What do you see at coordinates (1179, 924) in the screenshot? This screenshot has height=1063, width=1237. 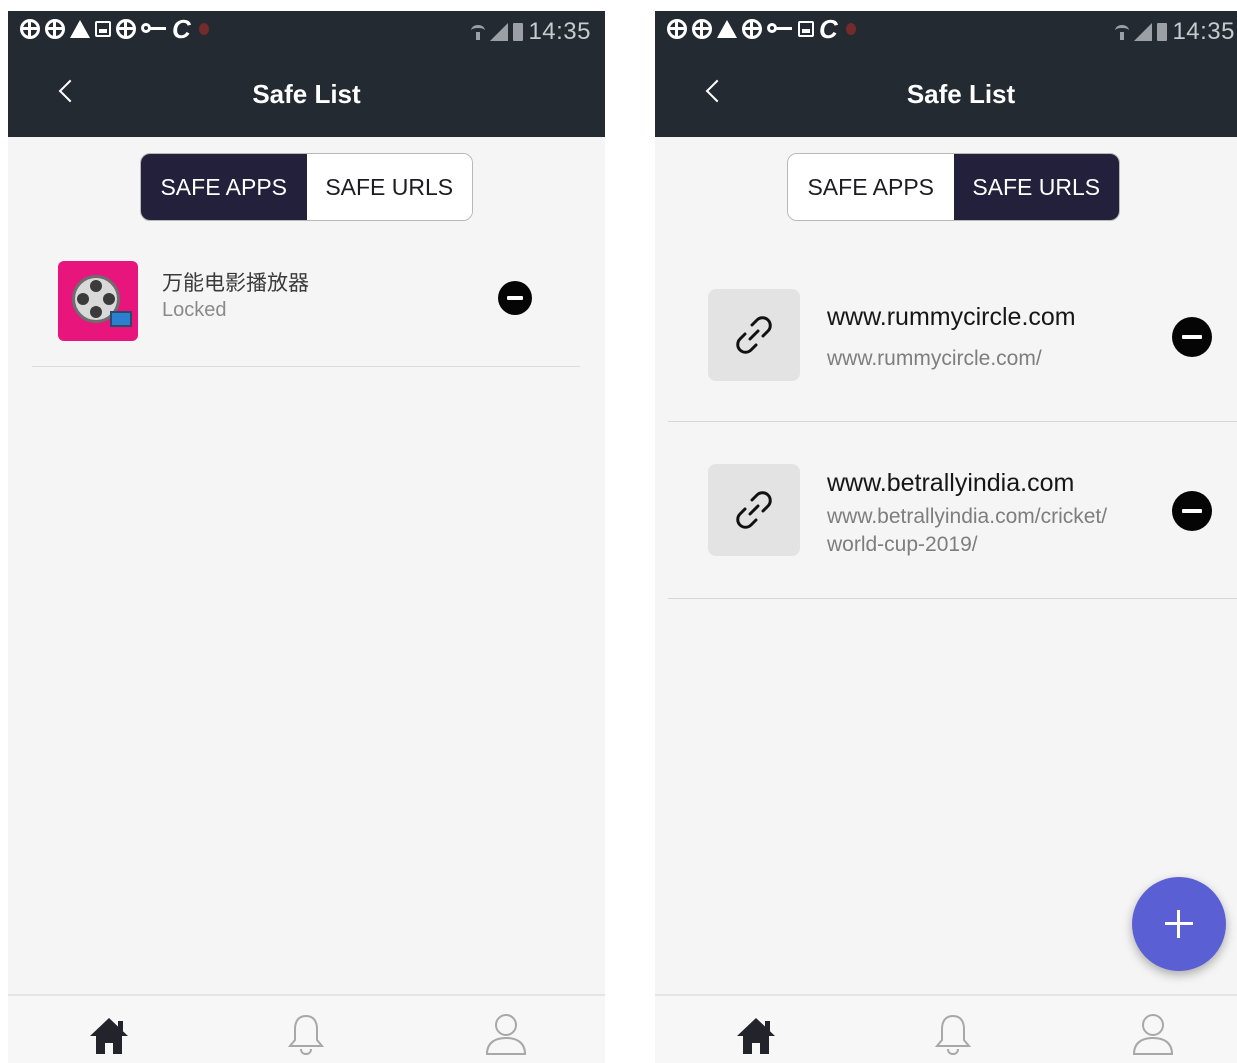 I see `add-url-button` at bounding box center [1179, 924].